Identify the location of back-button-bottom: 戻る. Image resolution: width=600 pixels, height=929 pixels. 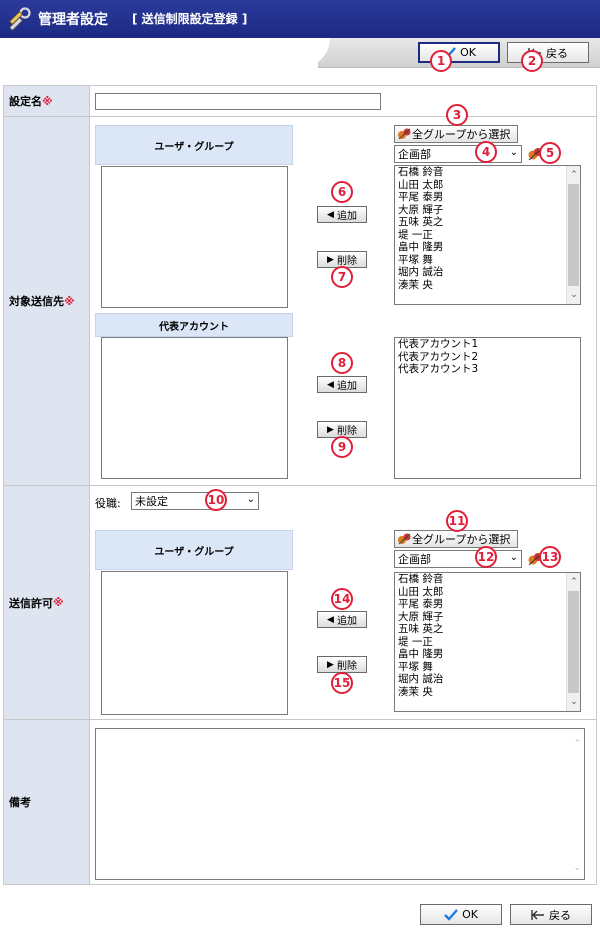
(551, 914).